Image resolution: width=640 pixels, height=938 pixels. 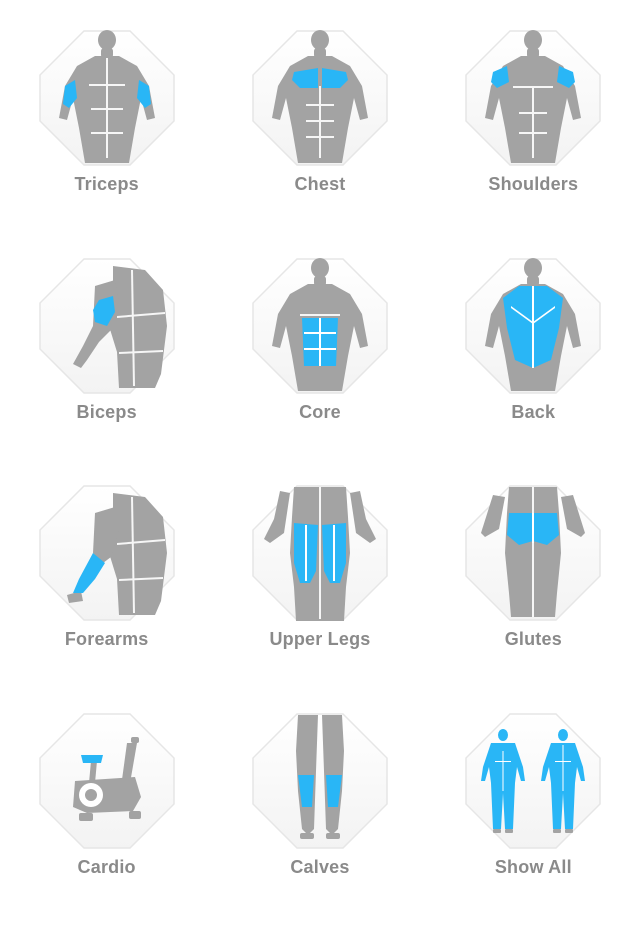 I want to click on category-tile-biceps: Biceps, so click(x=106, y=370).